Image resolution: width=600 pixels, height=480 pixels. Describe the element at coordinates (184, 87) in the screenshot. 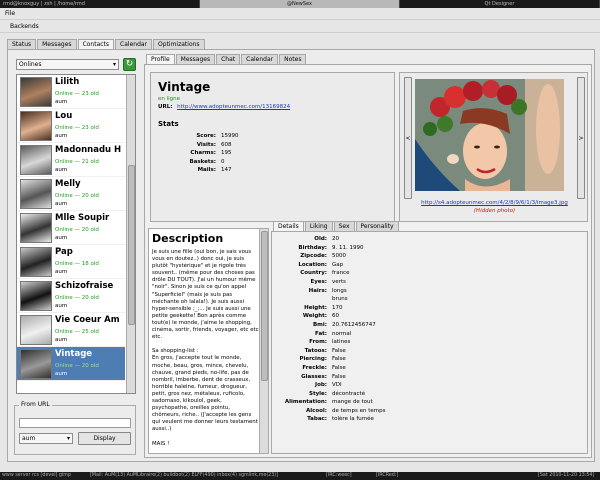

I see `profile-name: Vintage` at that location.